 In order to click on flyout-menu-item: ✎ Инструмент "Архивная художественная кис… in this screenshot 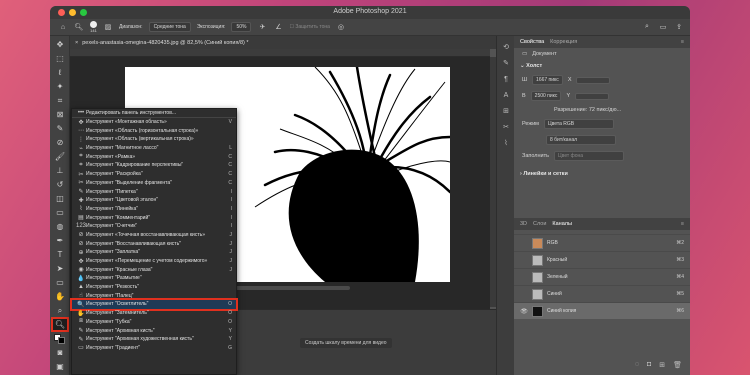, I will do `click(154, 339)`.